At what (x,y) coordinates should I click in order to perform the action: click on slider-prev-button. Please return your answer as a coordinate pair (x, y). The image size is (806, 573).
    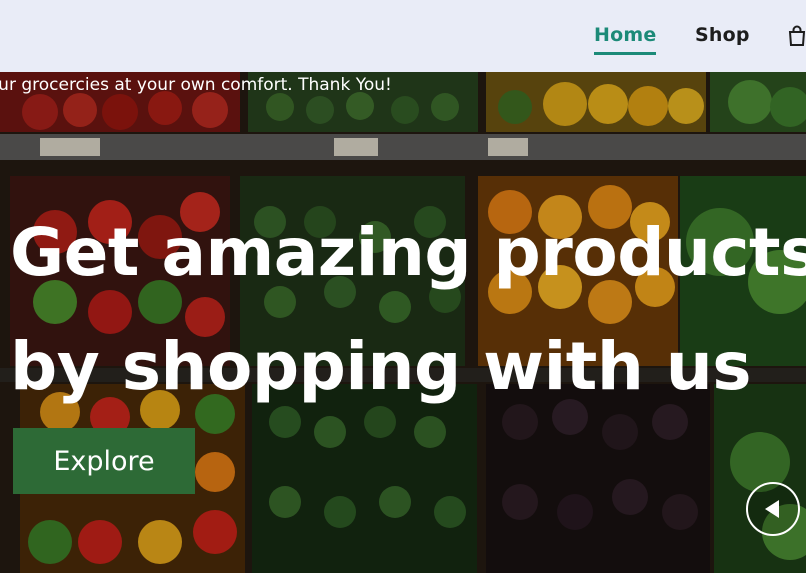
    Looking at the image, I should click on (773, 509).